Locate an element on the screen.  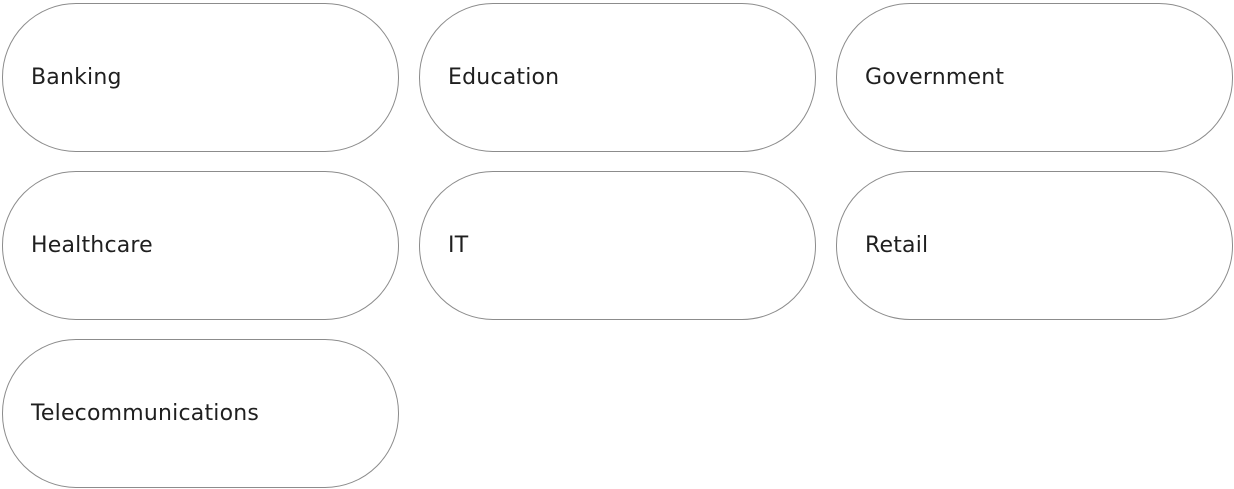
industry-option-government: Government is located at coordinates (1034, 77).